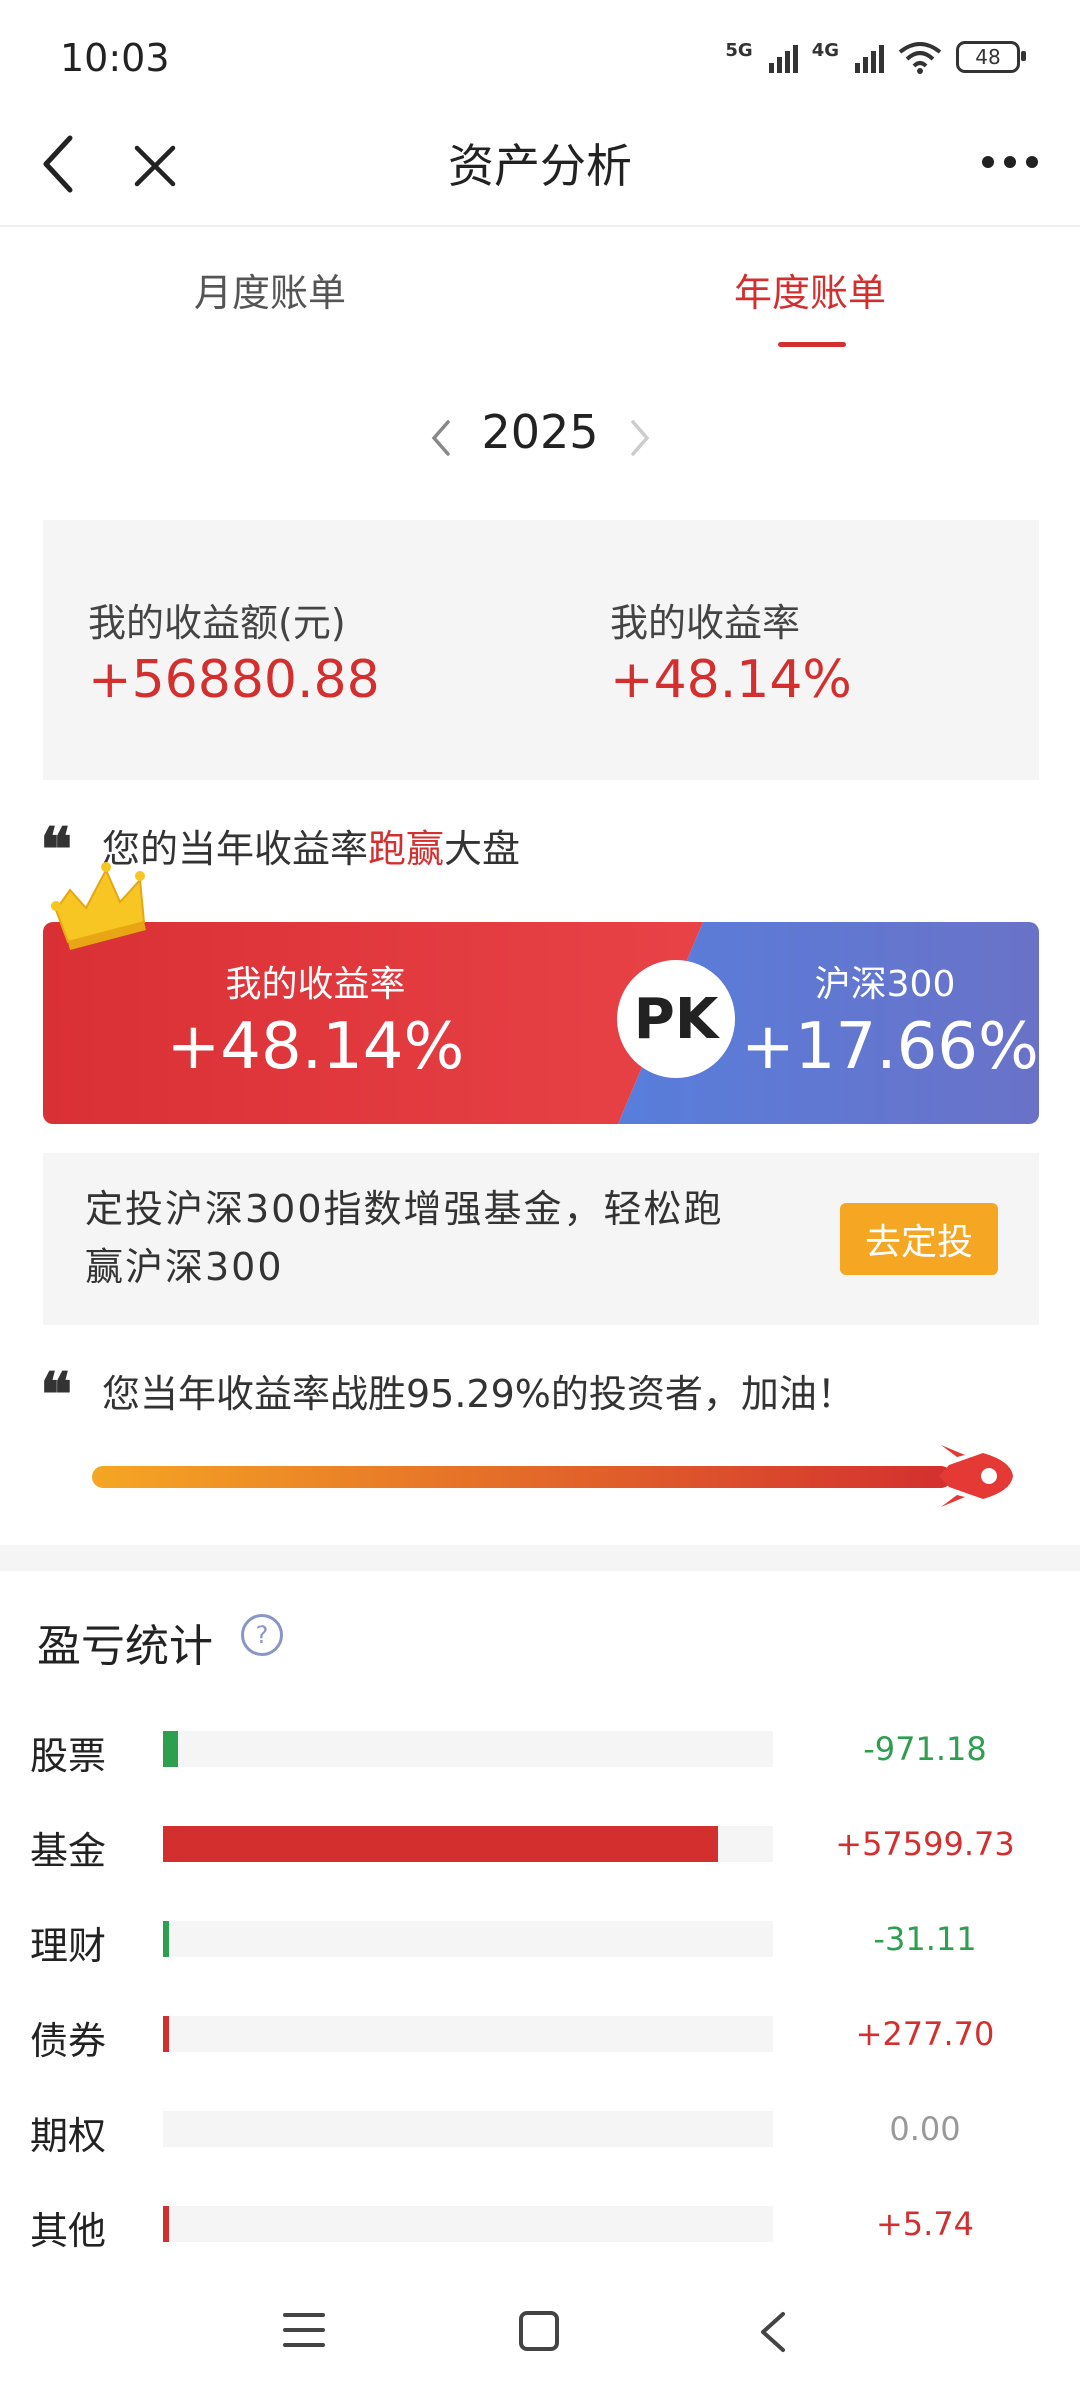 The width and height of the screenshot is (1080, 2400). Describe the element at coordinates (522, 1477) in the screenshot. I see `rank-progress-bar` at that location.